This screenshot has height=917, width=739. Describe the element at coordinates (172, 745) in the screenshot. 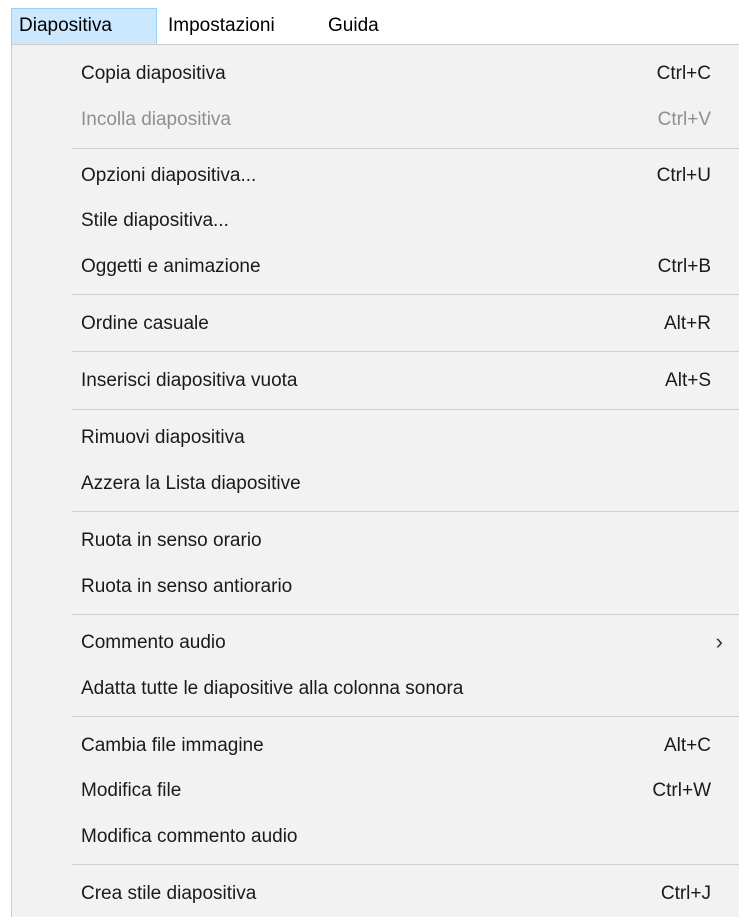

I see `menu-item-label: Cambia file immagine` at that location.